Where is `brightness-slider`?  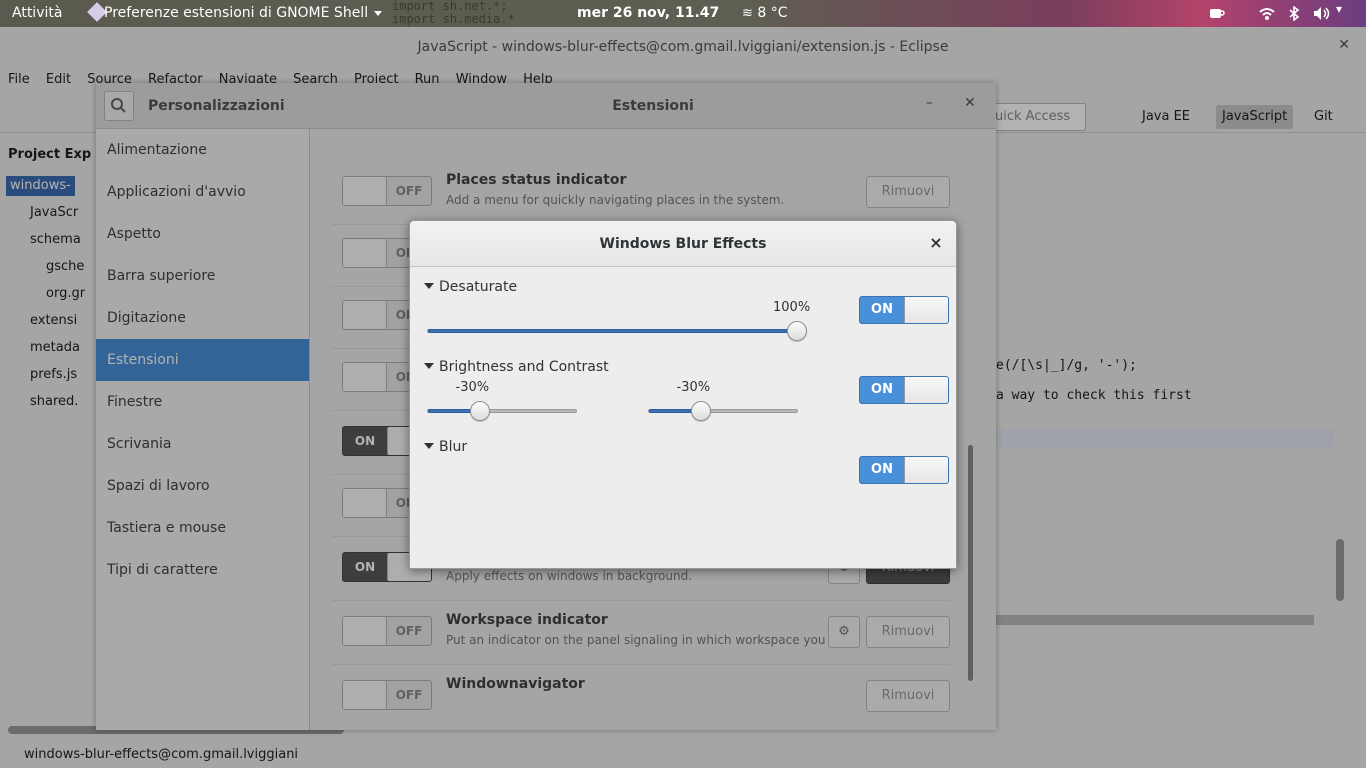
brightness-slider is located at coordinates (502, 411).